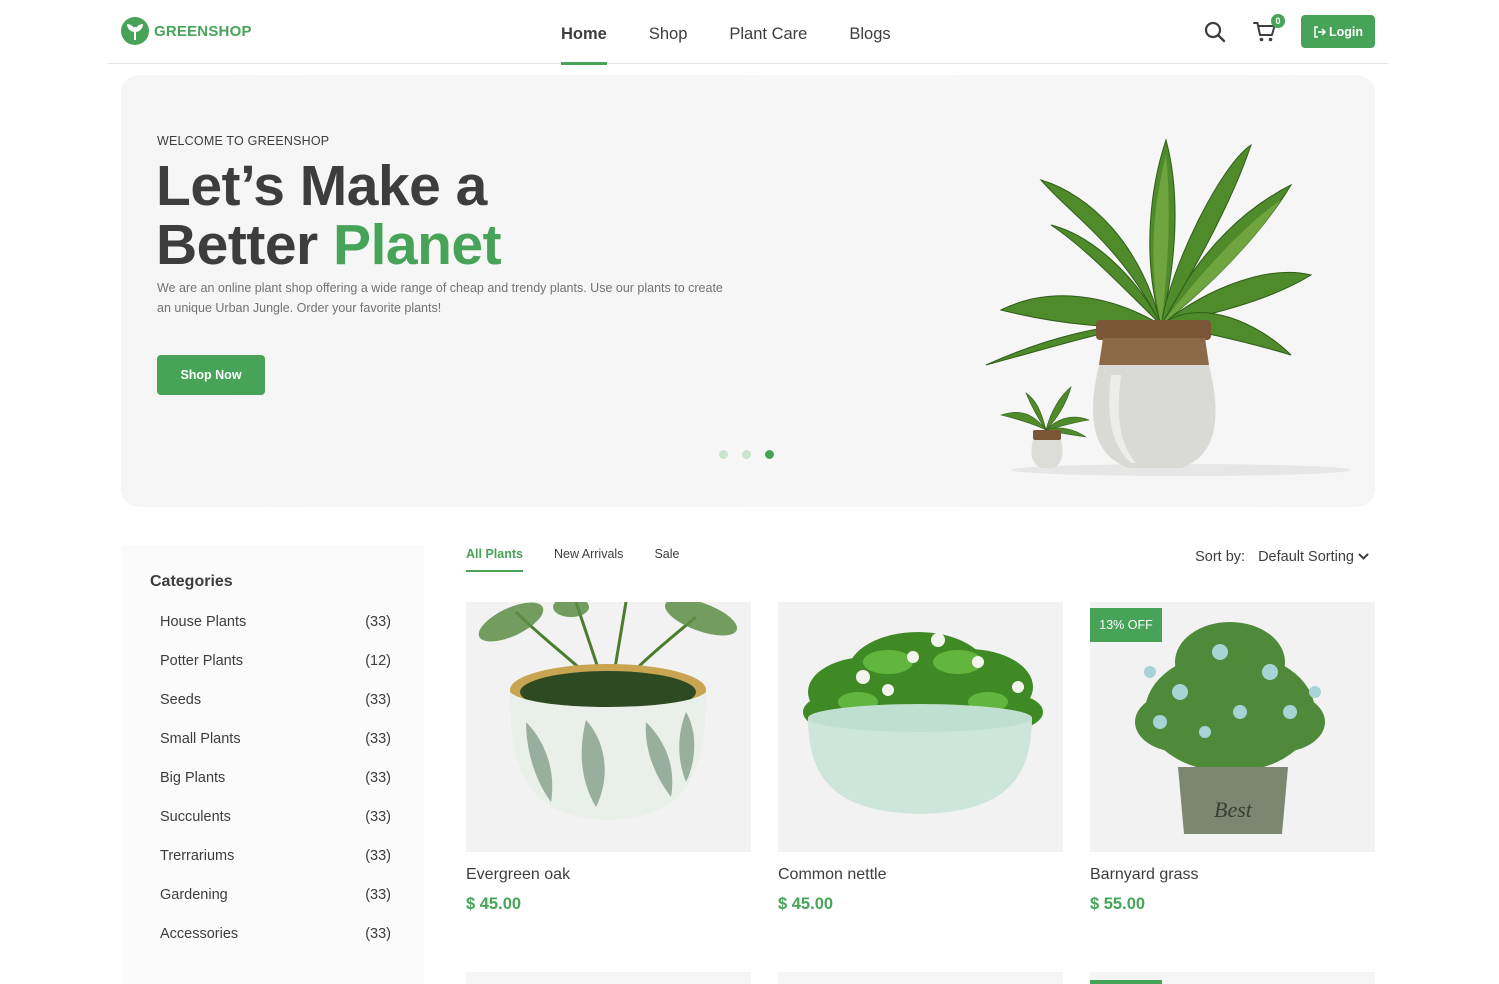  Describe the element at coordinates (1126, 625) in the screenshot. I see `discount-badge: 13% OFF` at that location.